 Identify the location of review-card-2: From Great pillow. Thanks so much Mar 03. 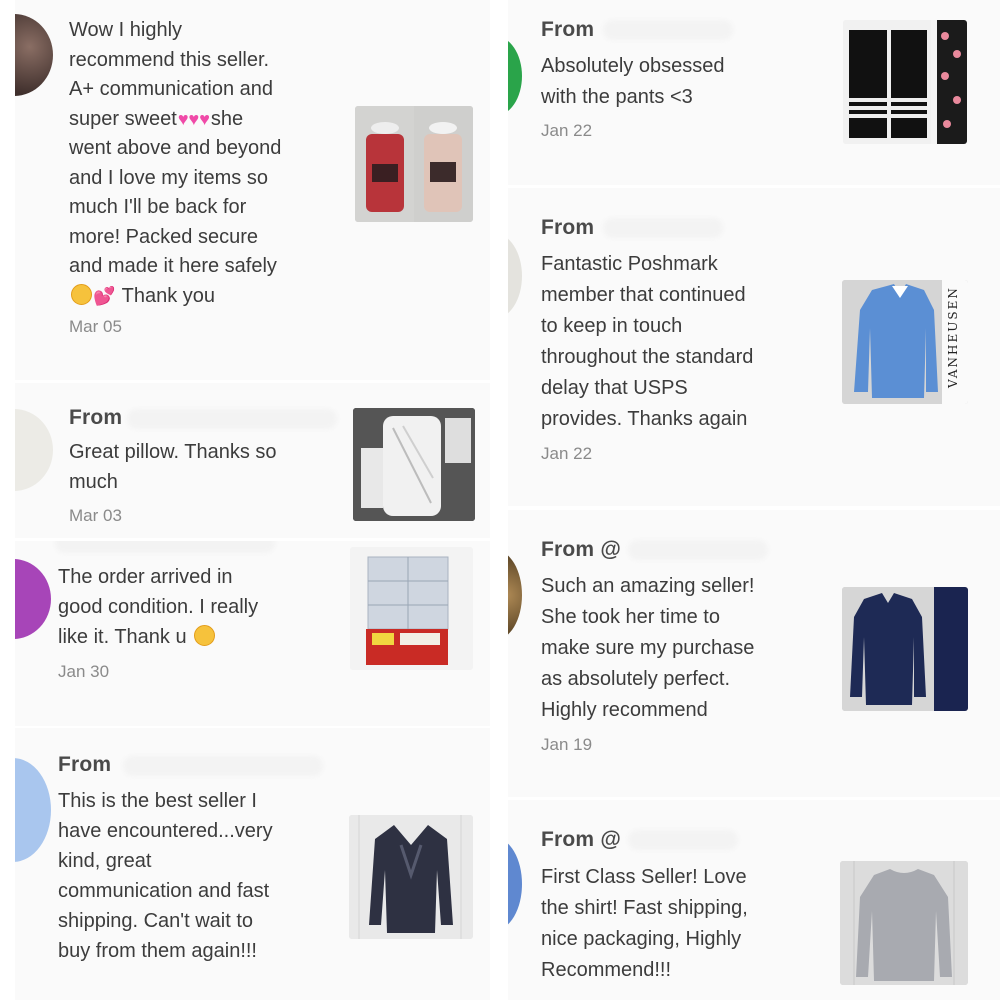
(252, 460).